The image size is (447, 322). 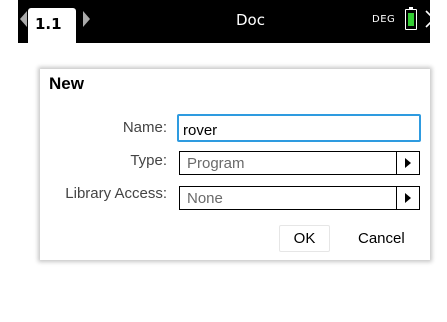 What do you see at coordinates (205, 198) in the screenshot?
I see `library-access-select-value: None` at bounding box center [205, 198].